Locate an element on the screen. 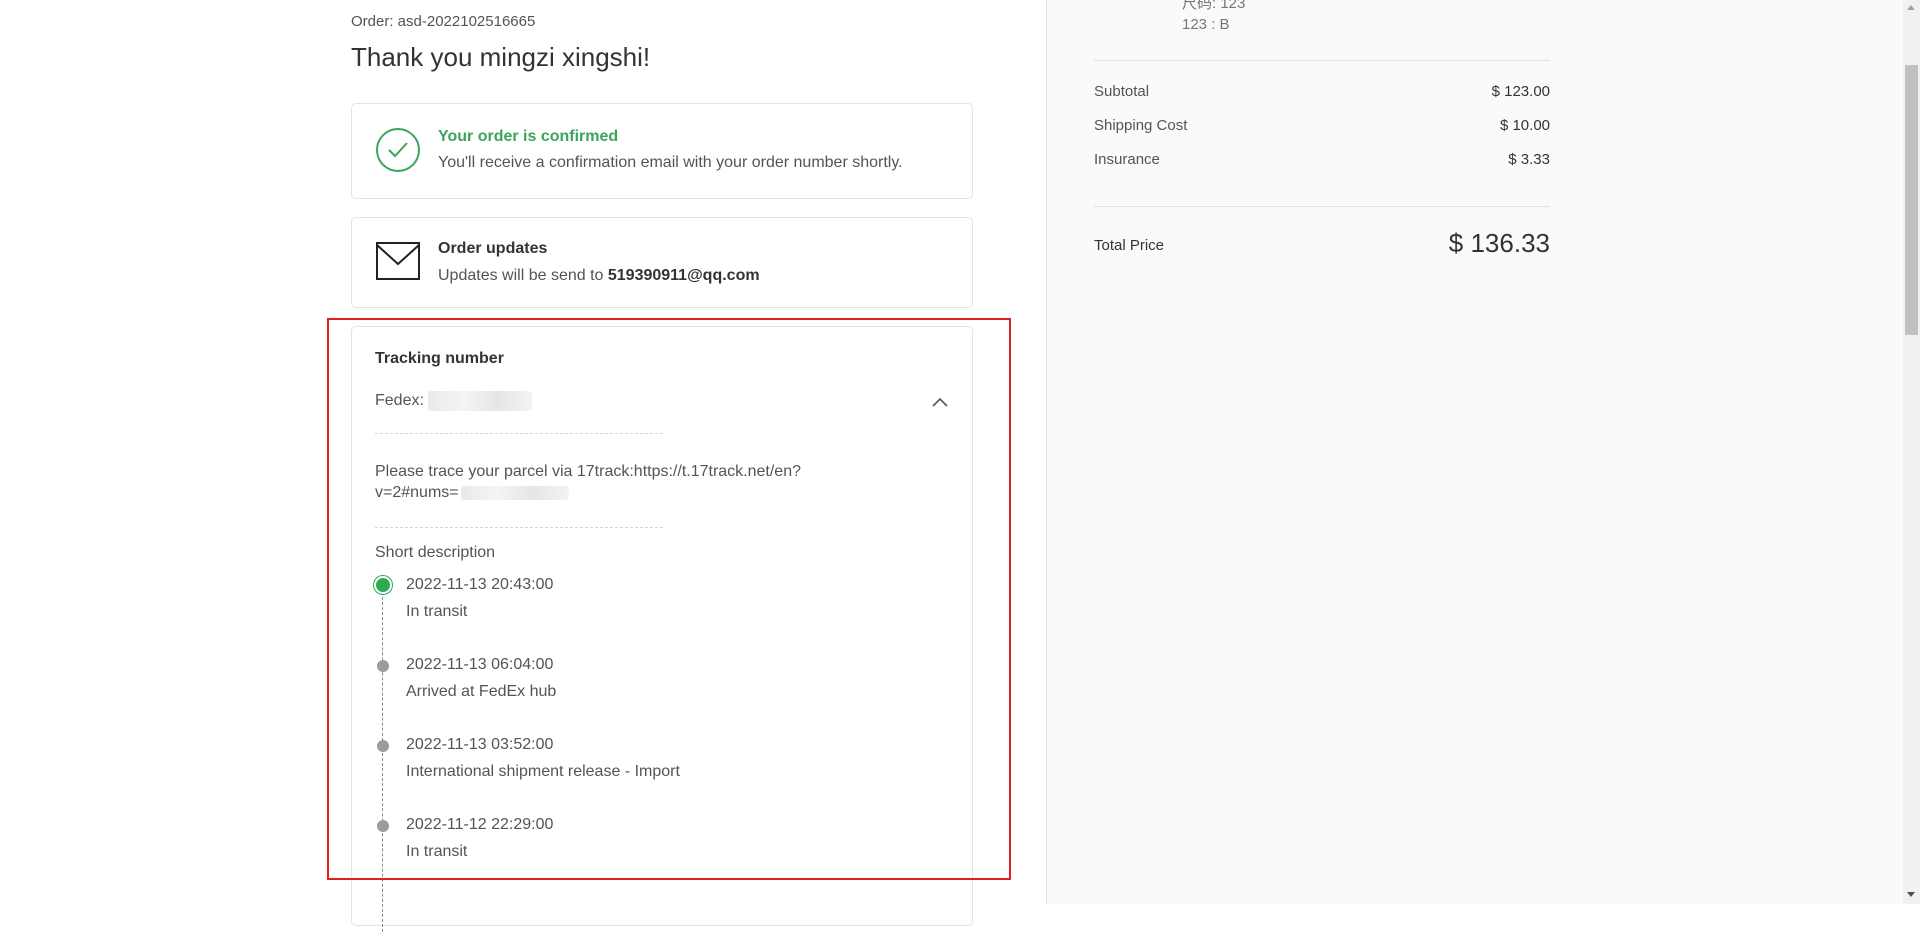 The image size is (1920, 936). total-row: Total Price $ 136.33 is located at coordinates (1322, 248).